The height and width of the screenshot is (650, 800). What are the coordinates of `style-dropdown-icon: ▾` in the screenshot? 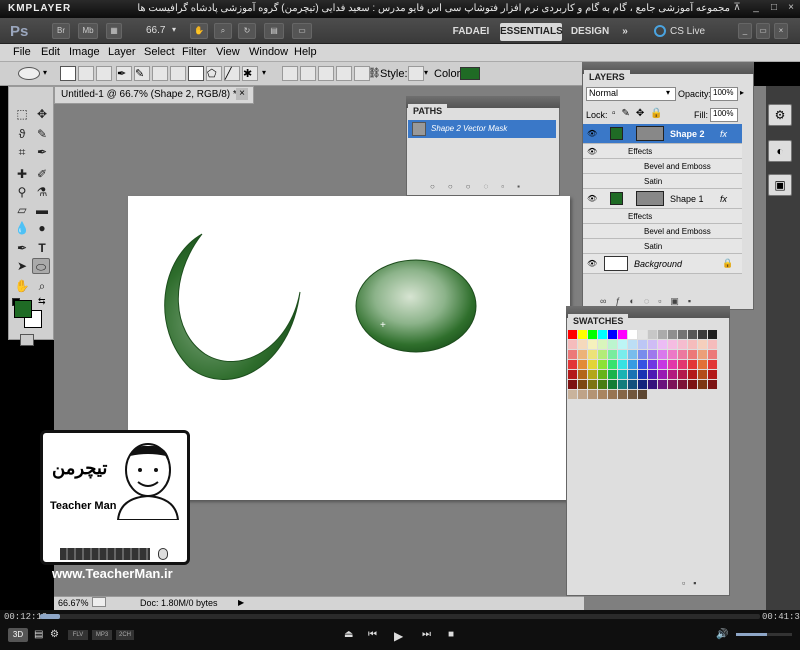 It's located at (426, 72).